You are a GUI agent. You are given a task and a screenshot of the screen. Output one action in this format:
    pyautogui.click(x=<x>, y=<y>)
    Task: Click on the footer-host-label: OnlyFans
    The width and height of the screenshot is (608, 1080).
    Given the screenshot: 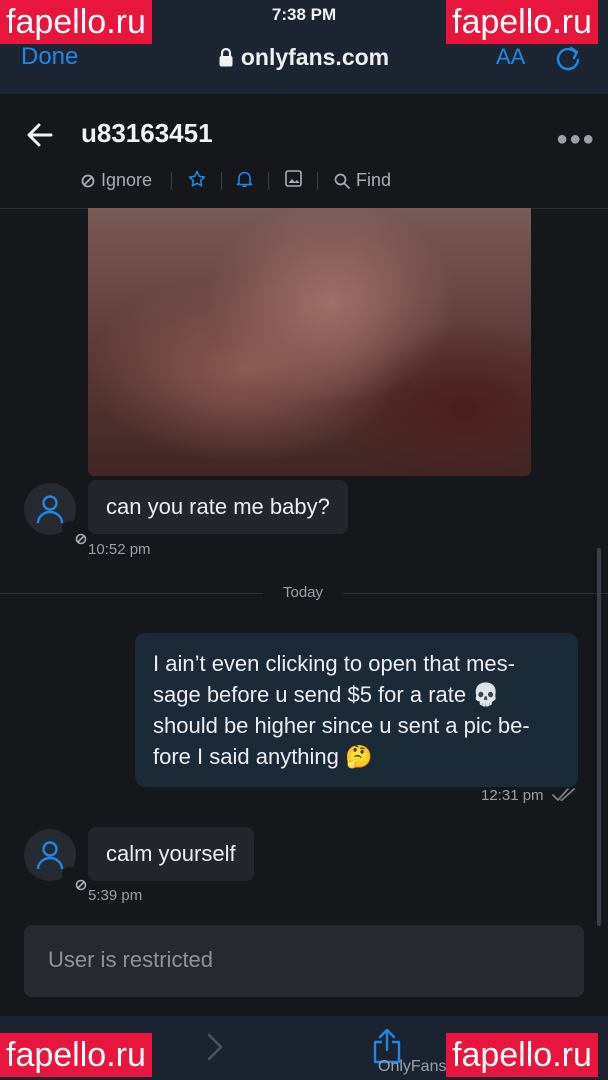 What is the action you would take?
    pyautogui.click(x=412, y=1066)
    